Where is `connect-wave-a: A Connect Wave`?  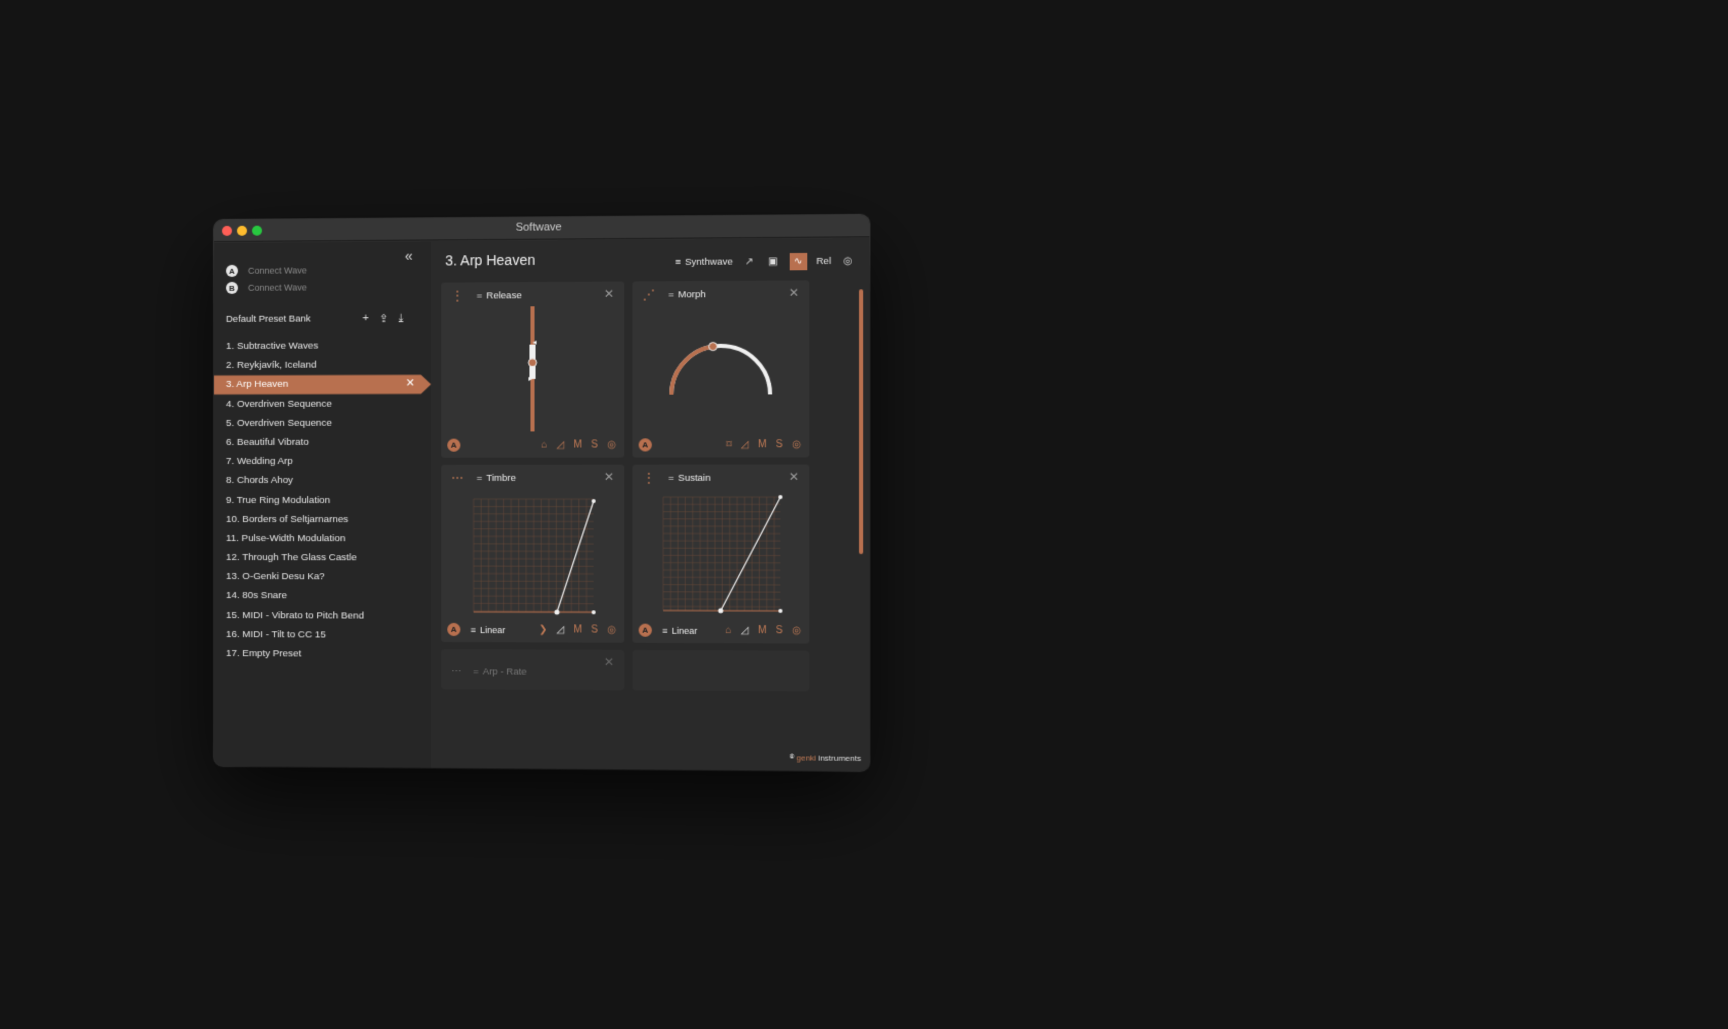 connect-wave-a: A Connect Wave is located at coordinates (266, 270).